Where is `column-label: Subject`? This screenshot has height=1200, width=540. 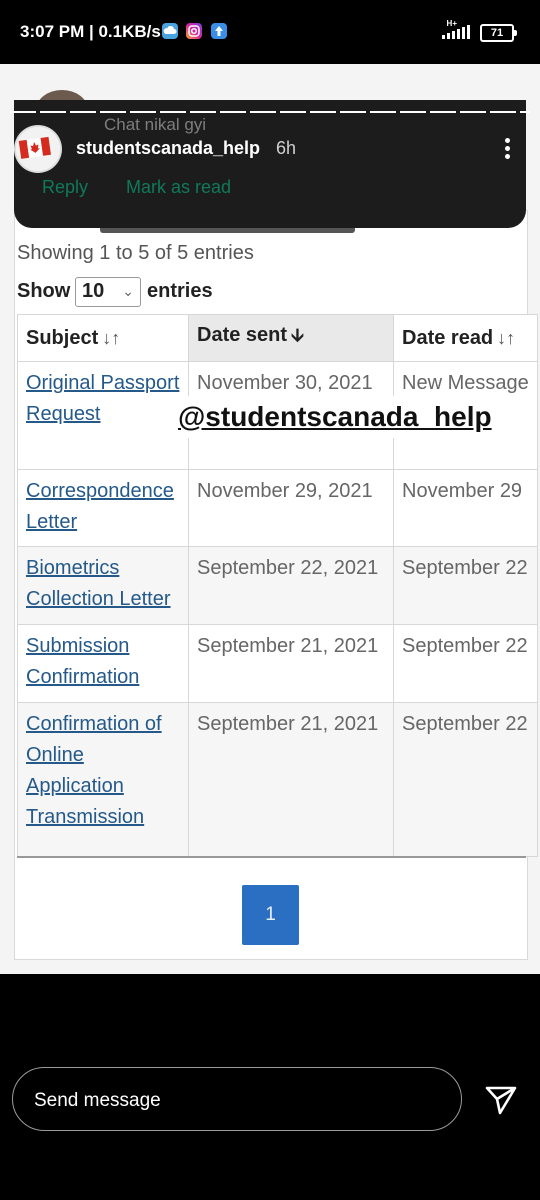
column-label: Subject is located at coordinates (62, 337).